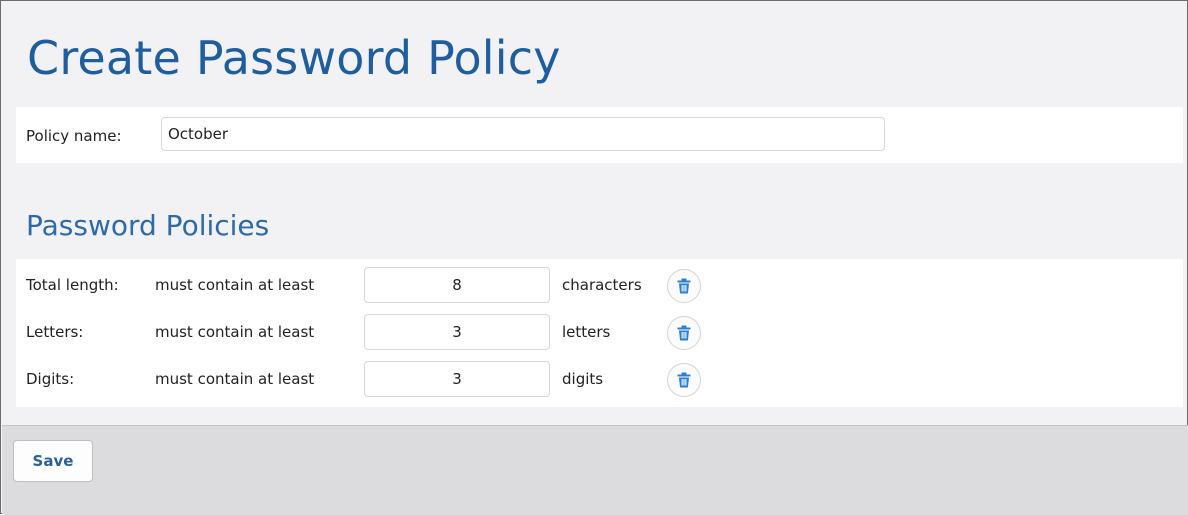  What do you see at coordinates (523, 134) in the screenshot?
I see `policy-name-input` at bounding box center [523, 134].